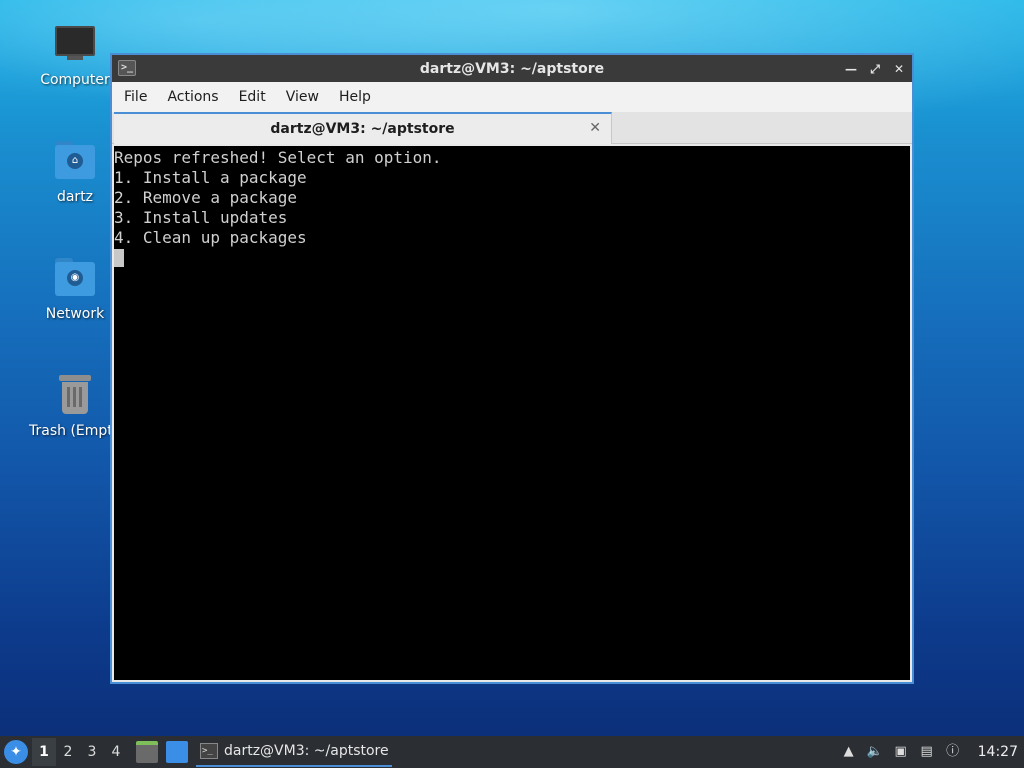 This screenshot has height=768, width=1024. I want to click on trash-icon, so click(75, 395).